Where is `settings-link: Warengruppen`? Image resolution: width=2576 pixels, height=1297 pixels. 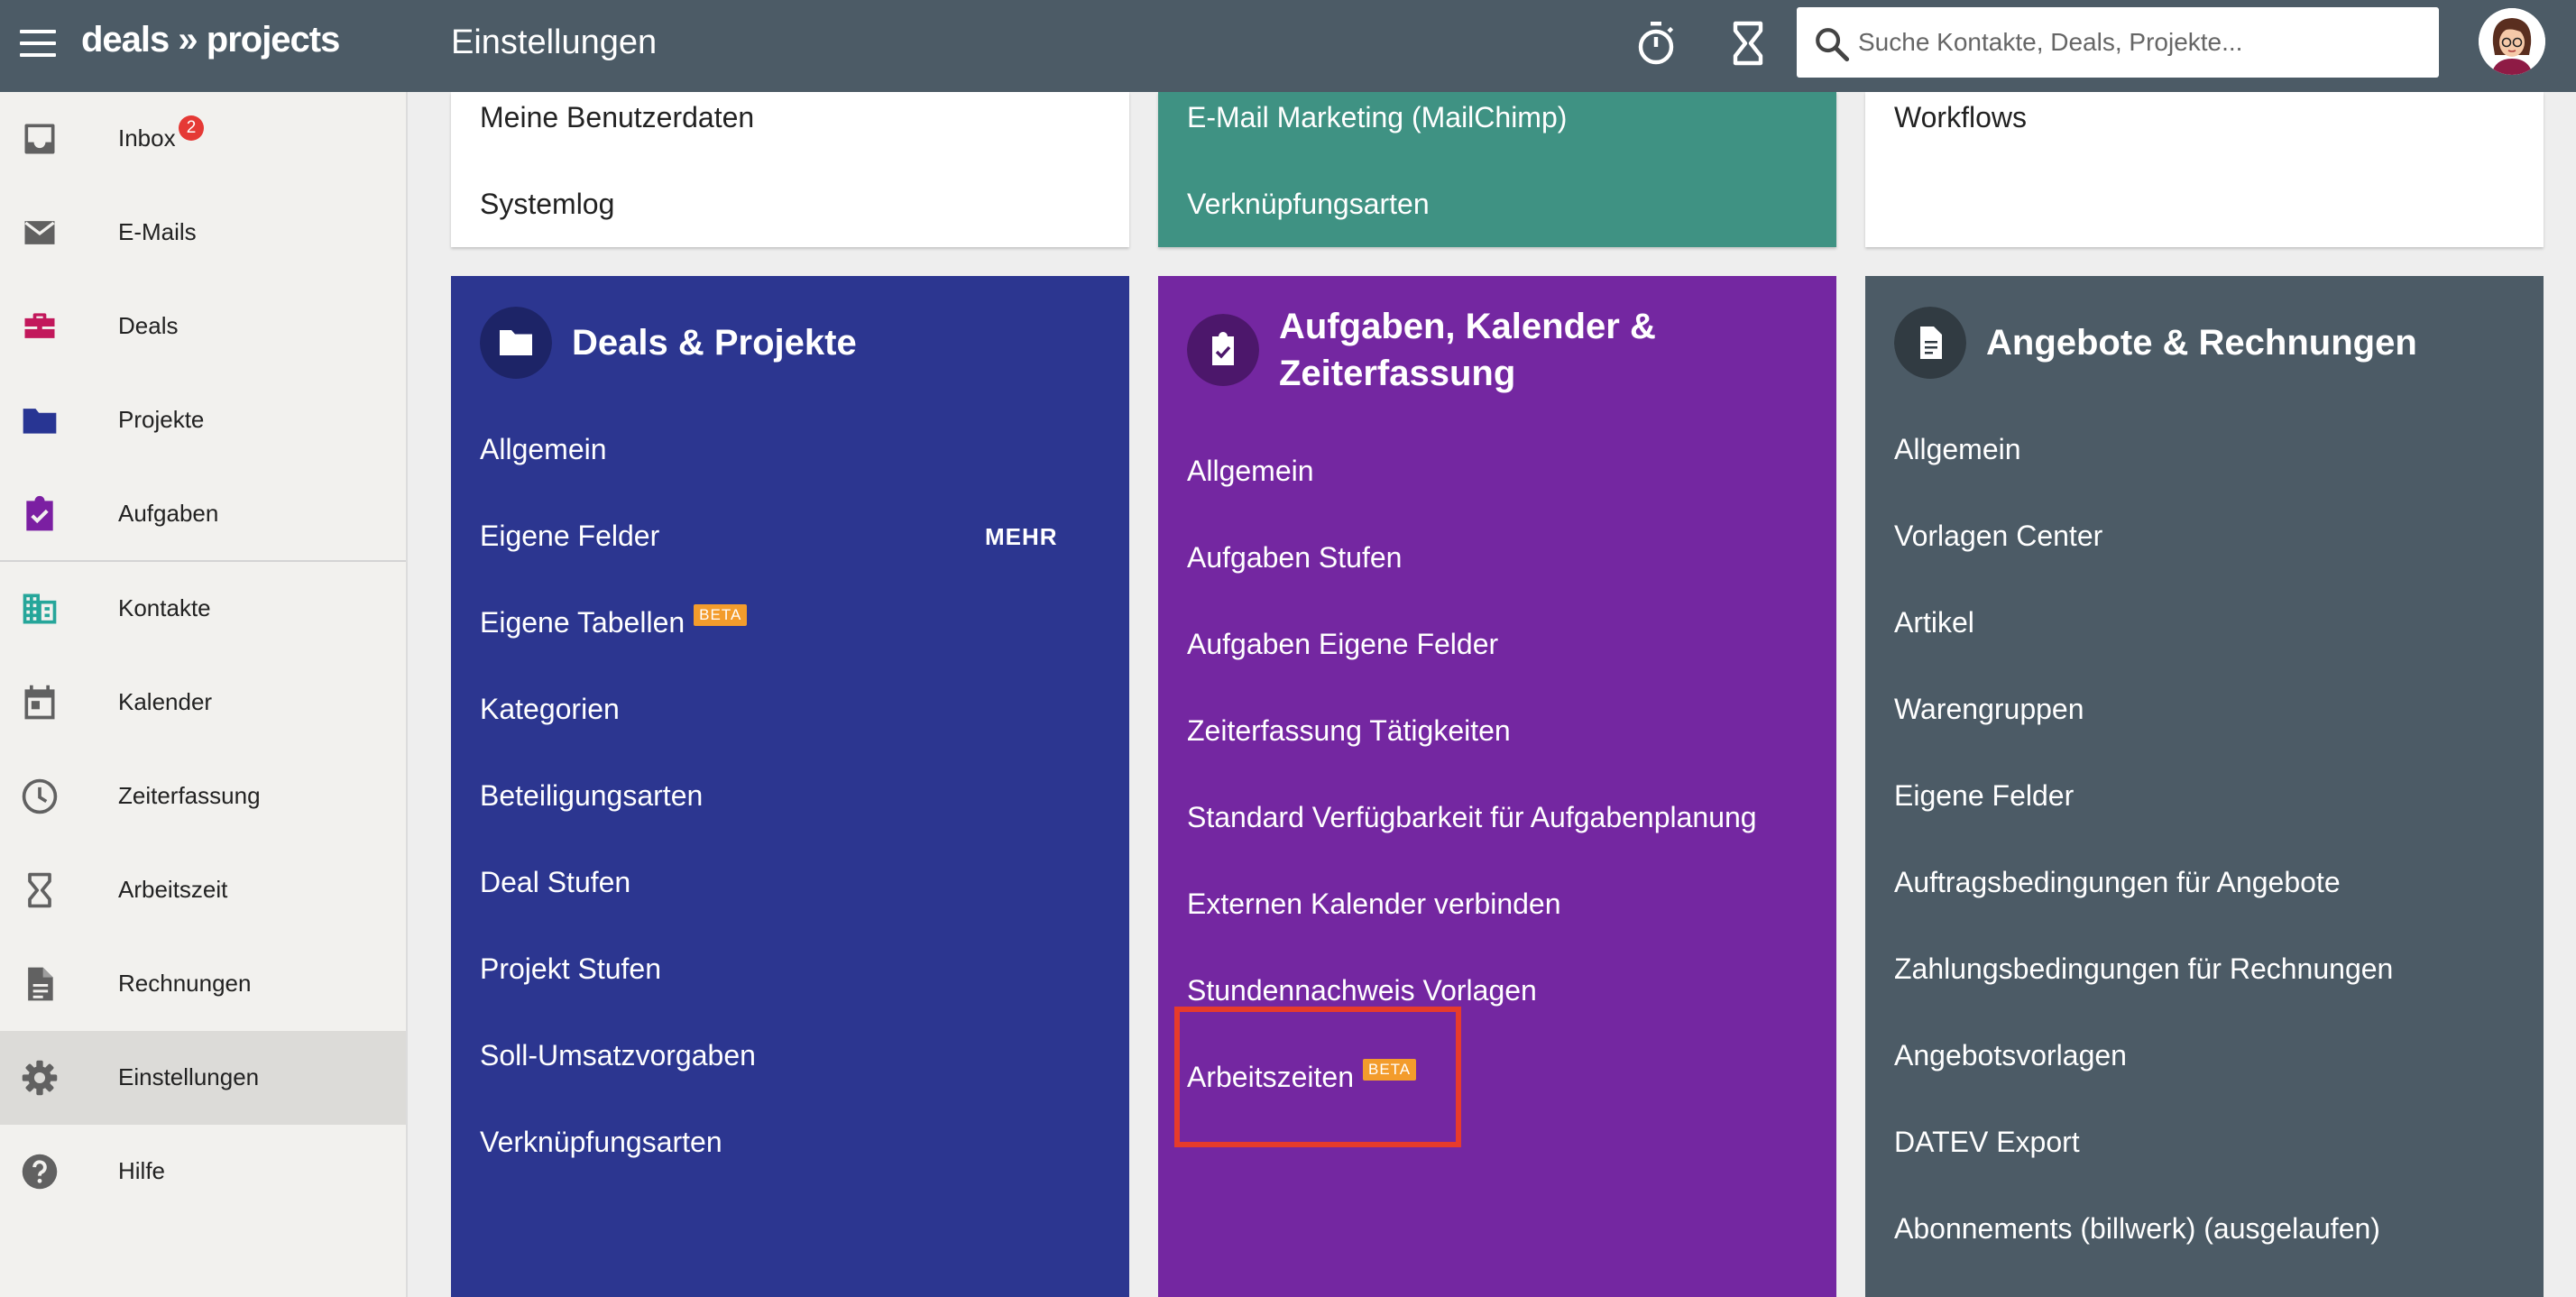
settings-link: Warengruppen is located at coordinates (1989, 709).